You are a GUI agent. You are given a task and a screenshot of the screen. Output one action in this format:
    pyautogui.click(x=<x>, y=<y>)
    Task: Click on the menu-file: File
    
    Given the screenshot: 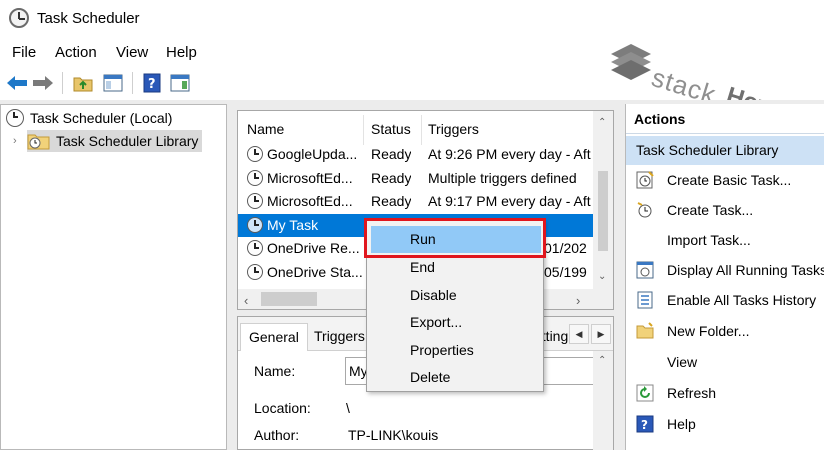 What is the action you would take?
    pyautogui.click(x=24, y=52)
    